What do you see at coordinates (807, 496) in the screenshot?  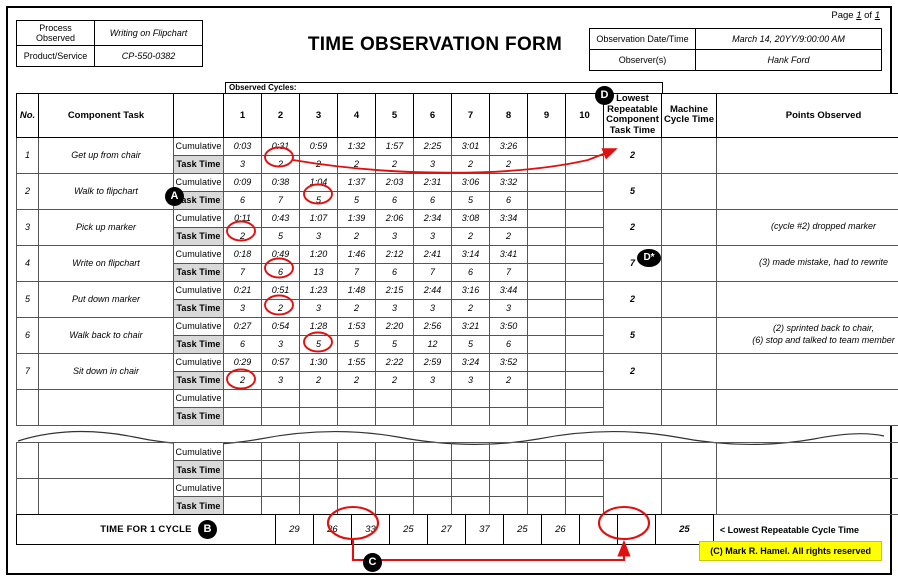 I see `points-observed-cell` at bounding box center [807, 496].